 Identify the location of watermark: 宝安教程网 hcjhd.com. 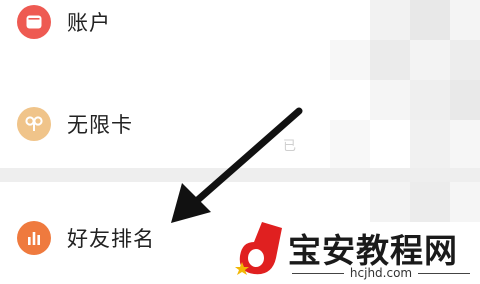
(354, 249).